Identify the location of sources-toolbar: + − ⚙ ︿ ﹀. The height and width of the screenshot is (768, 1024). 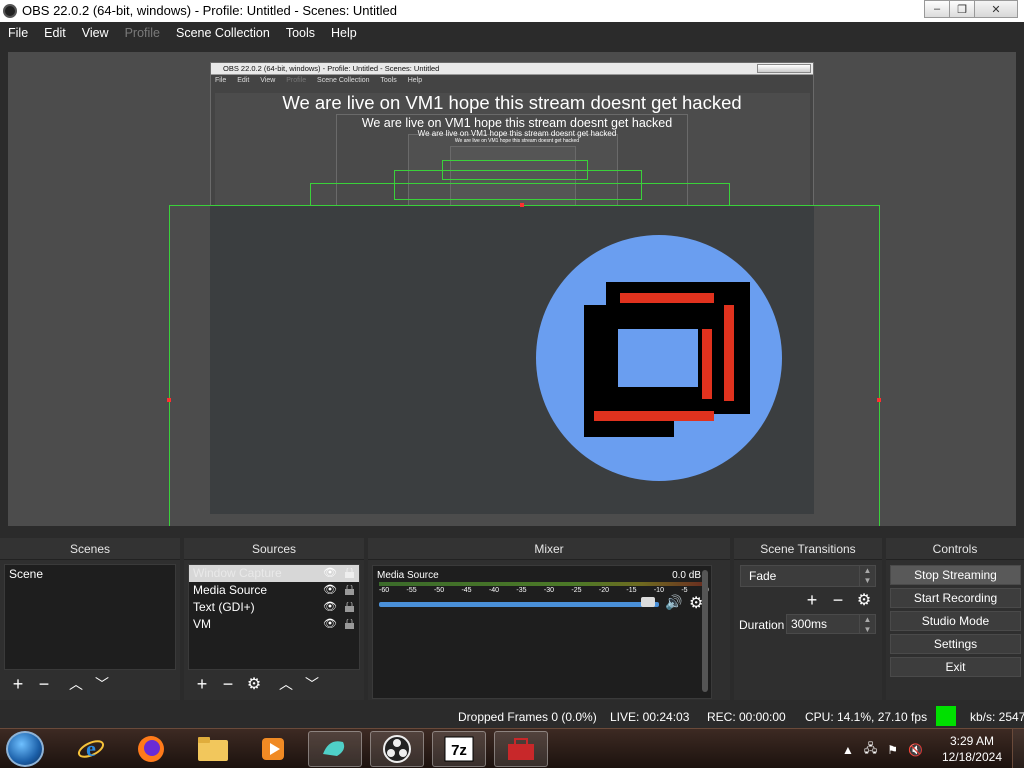
(258, 684).